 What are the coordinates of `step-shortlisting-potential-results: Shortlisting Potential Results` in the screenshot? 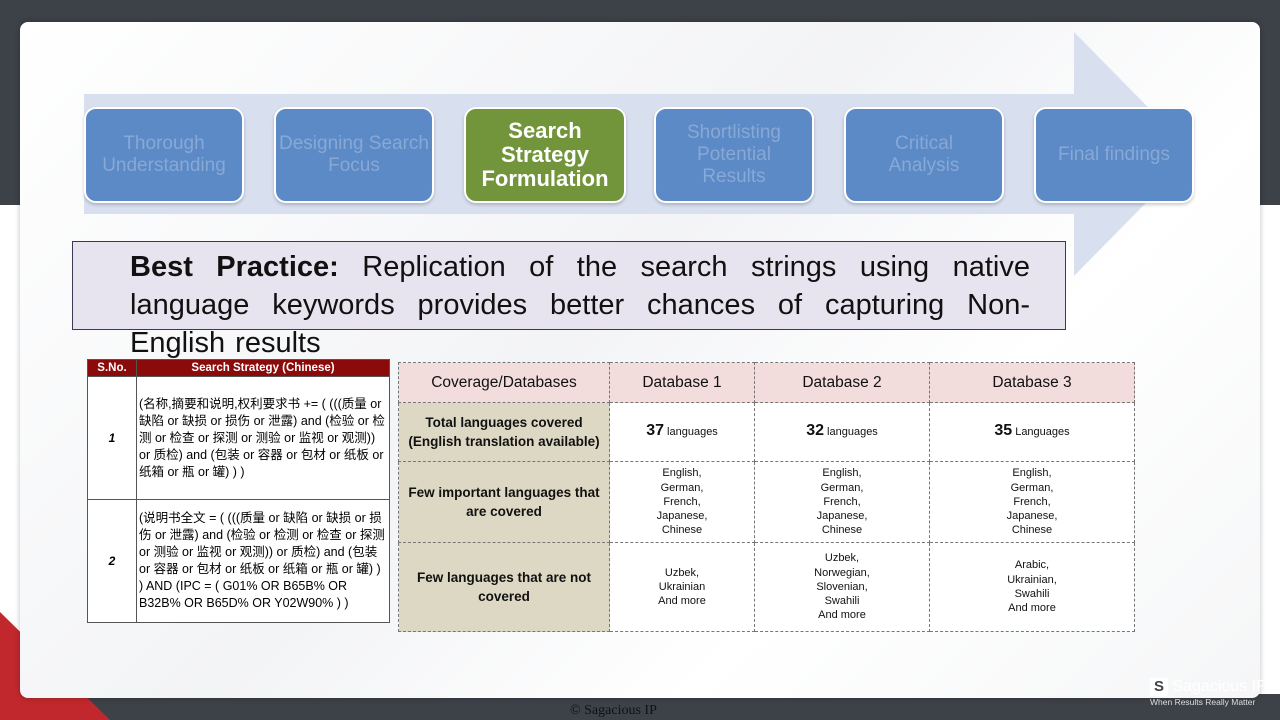 It's located at (734, 155).